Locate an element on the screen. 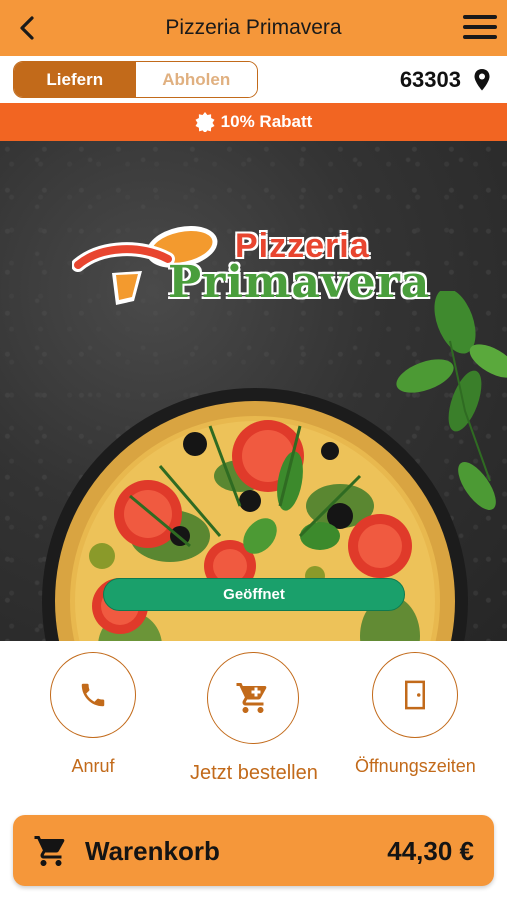  phone-icon is located at coordinates (93, 695).